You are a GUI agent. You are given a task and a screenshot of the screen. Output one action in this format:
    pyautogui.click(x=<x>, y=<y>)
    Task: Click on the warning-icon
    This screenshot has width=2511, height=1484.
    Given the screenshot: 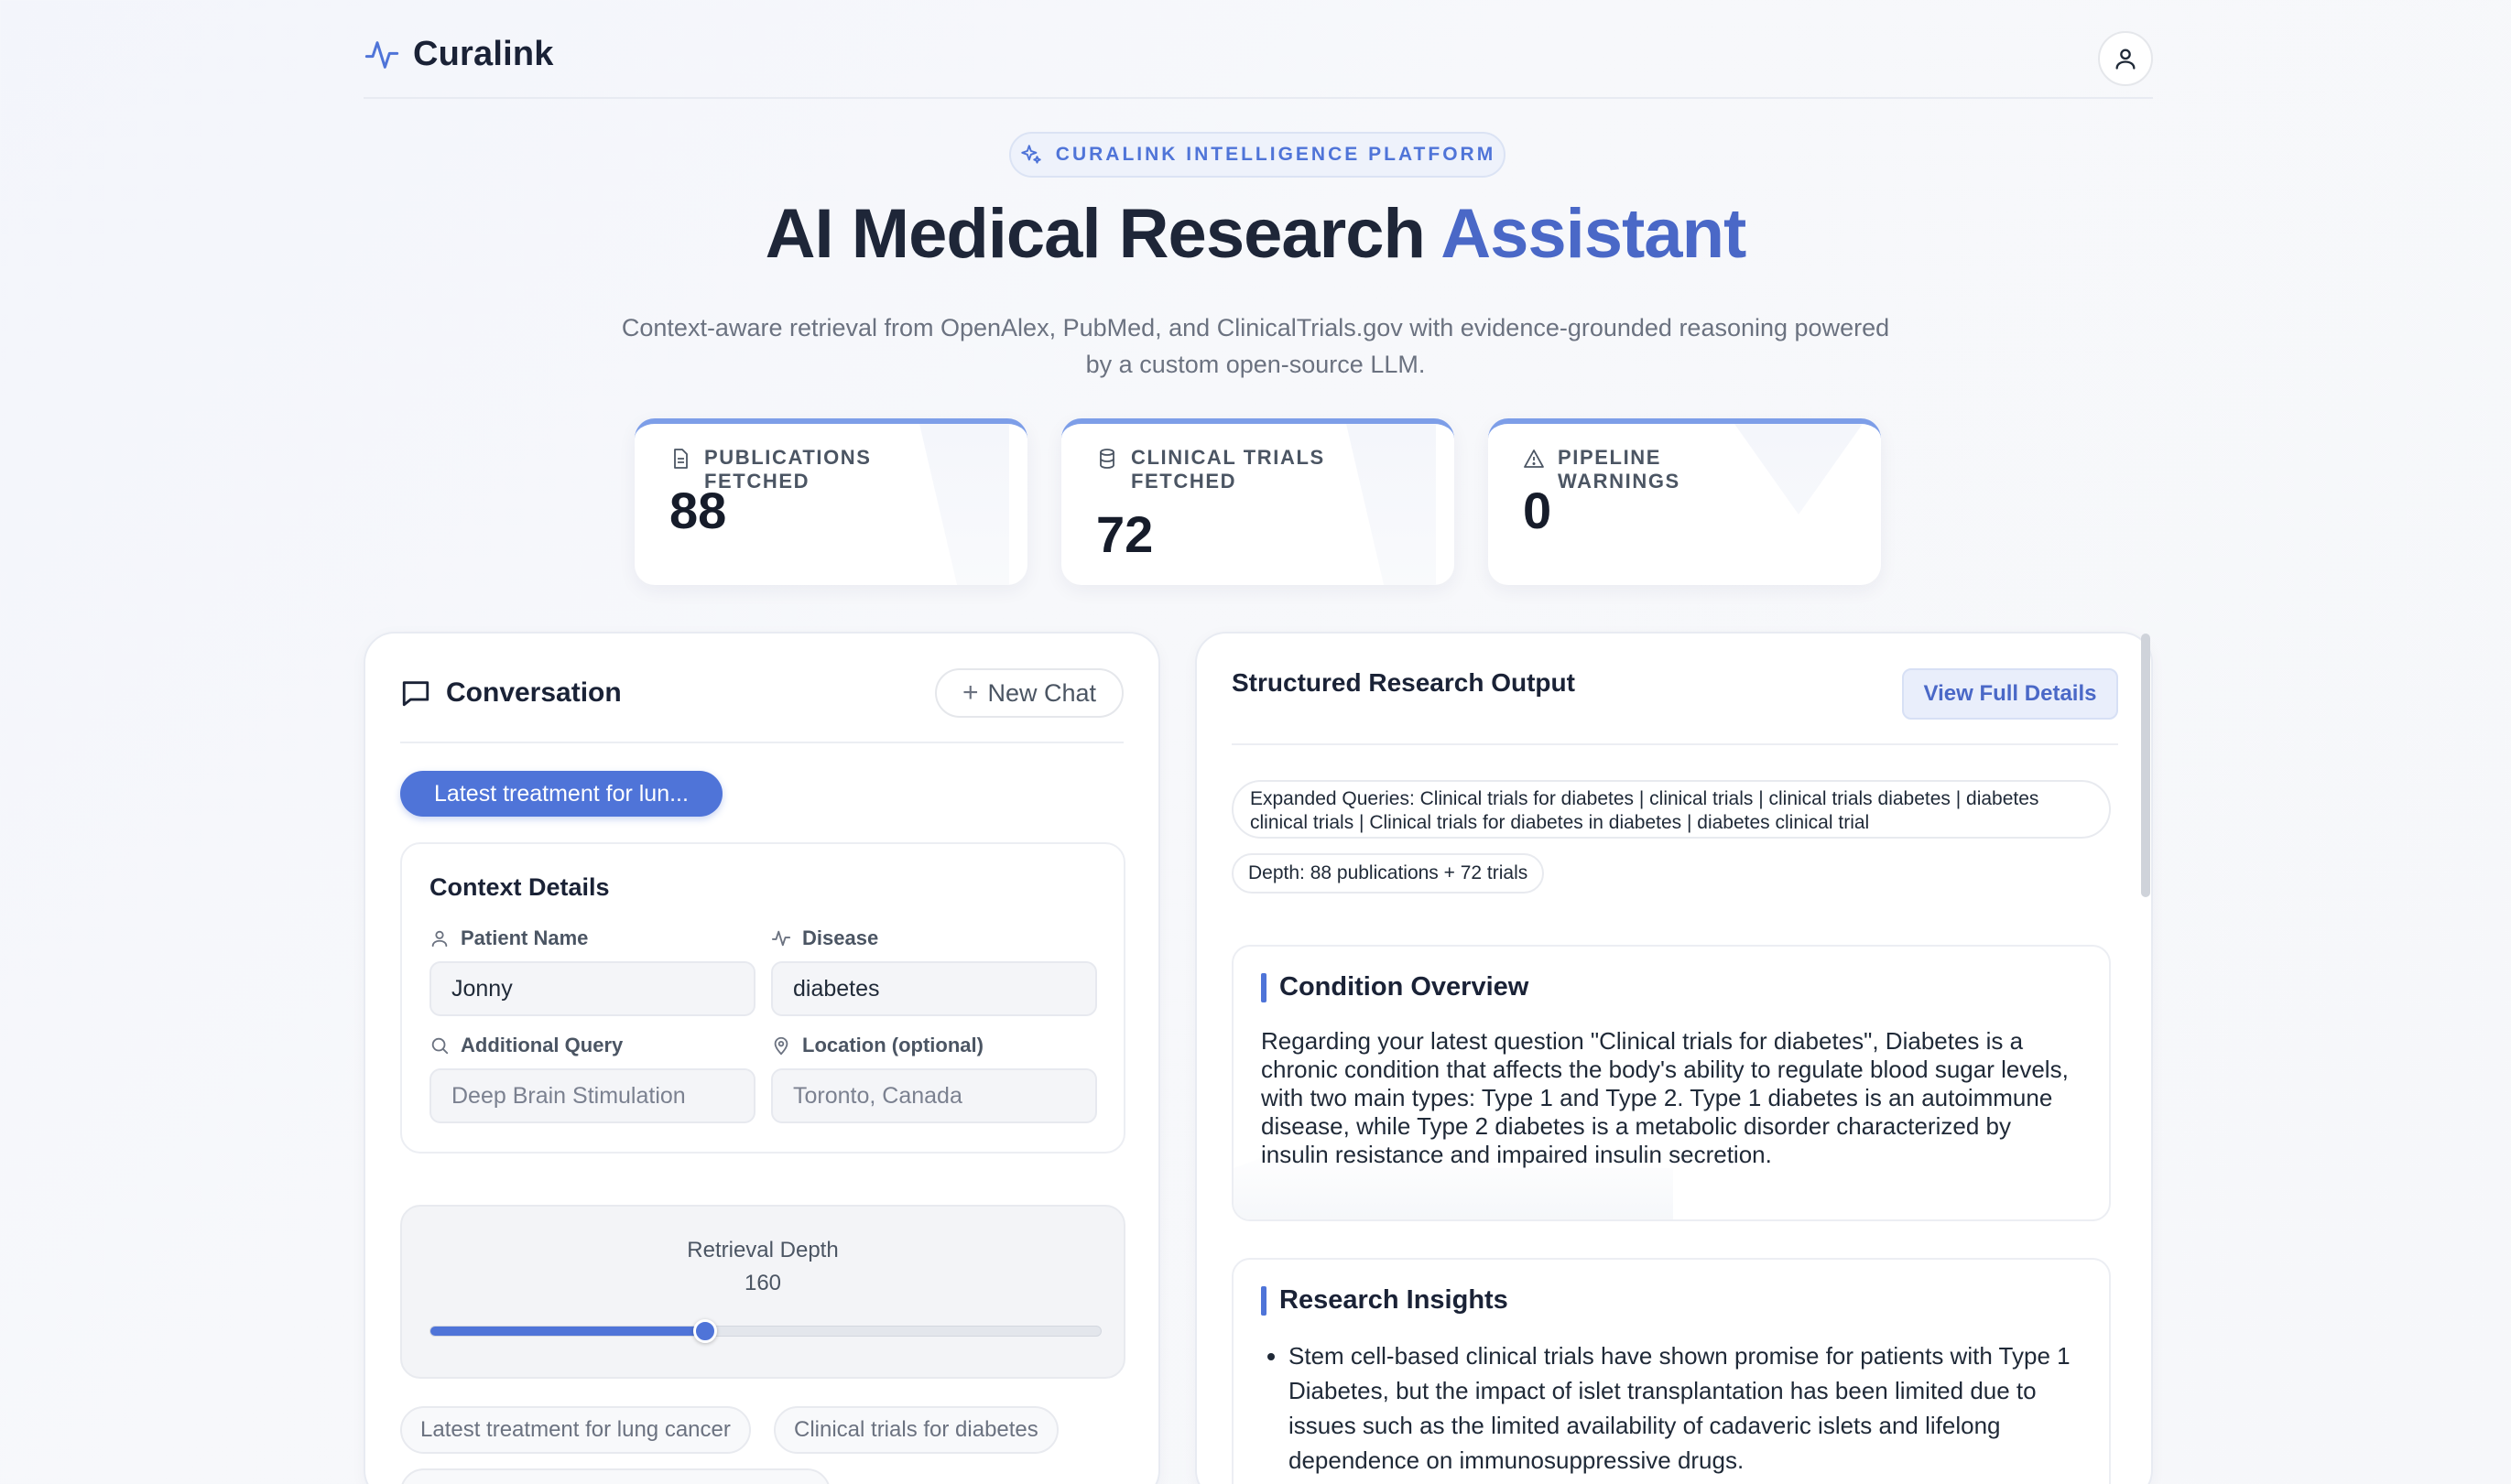 What is the action you would take?
    pyautogui.click(x=1534, y=459)
    